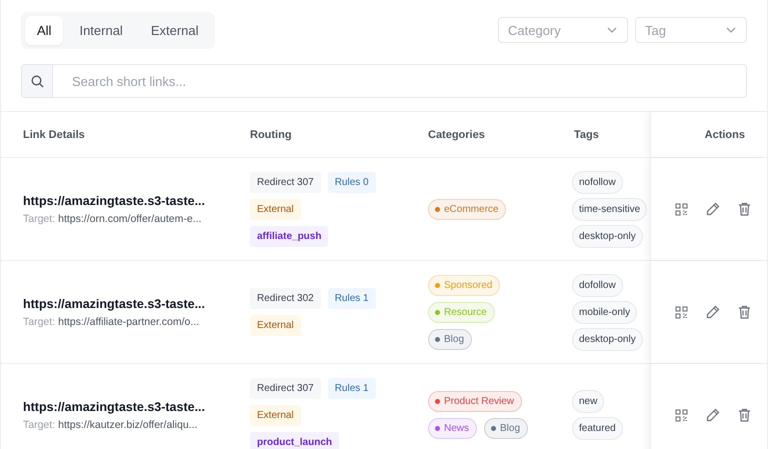 The height and width of the screenshot is (449, 768). Describe the element at coordinates (453, 428) in the screenshot. I see `category-chip: News` at that location.